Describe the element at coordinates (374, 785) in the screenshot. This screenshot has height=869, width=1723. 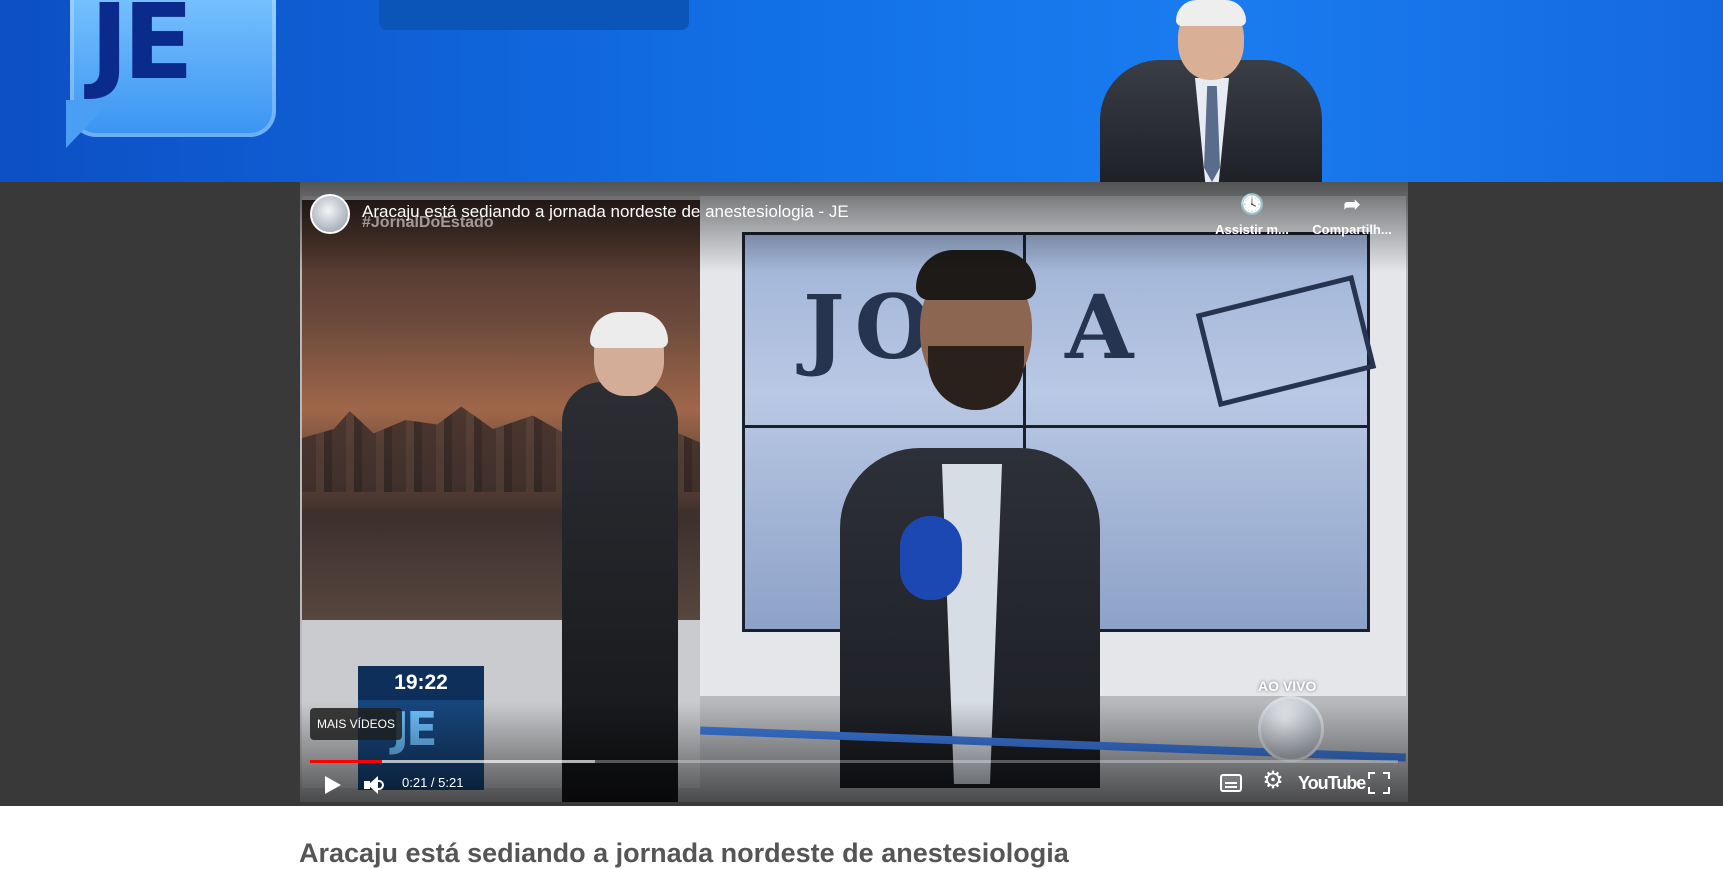
I see `volume-button` at that location.